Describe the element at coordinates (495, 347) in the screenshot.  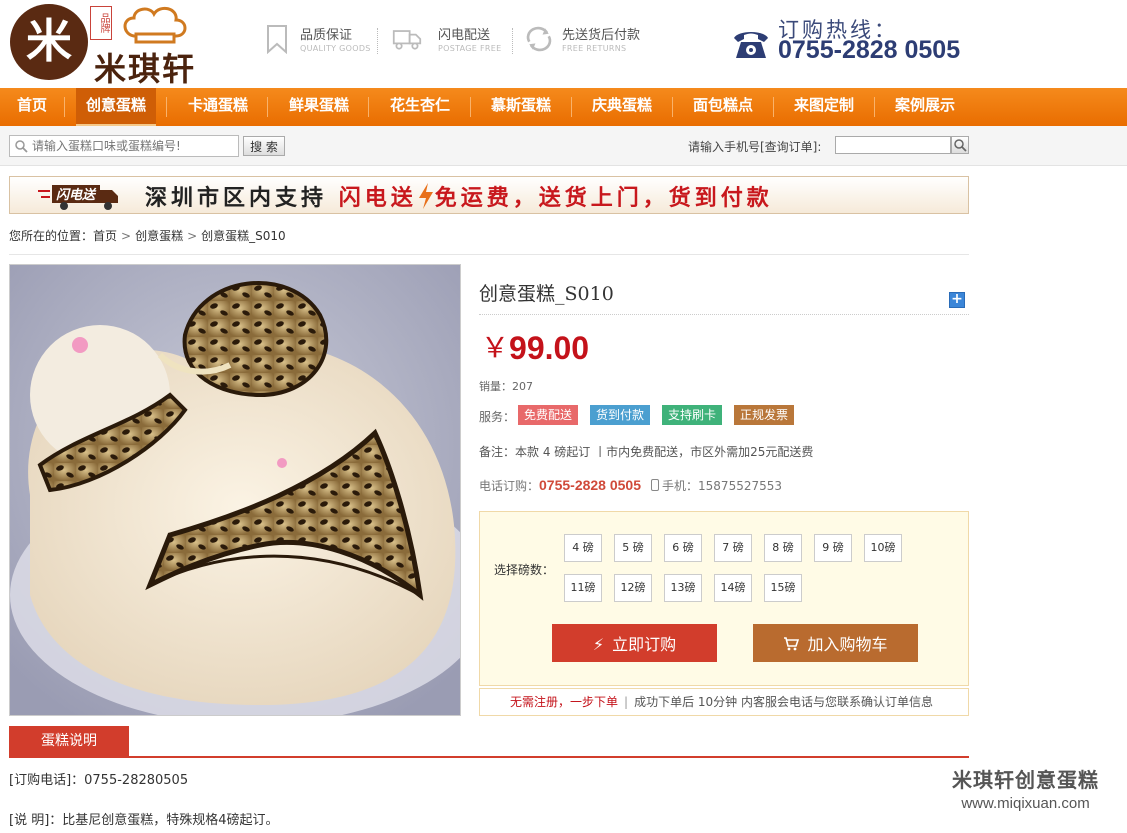
I see `currency-symbol: ￥` at that location.